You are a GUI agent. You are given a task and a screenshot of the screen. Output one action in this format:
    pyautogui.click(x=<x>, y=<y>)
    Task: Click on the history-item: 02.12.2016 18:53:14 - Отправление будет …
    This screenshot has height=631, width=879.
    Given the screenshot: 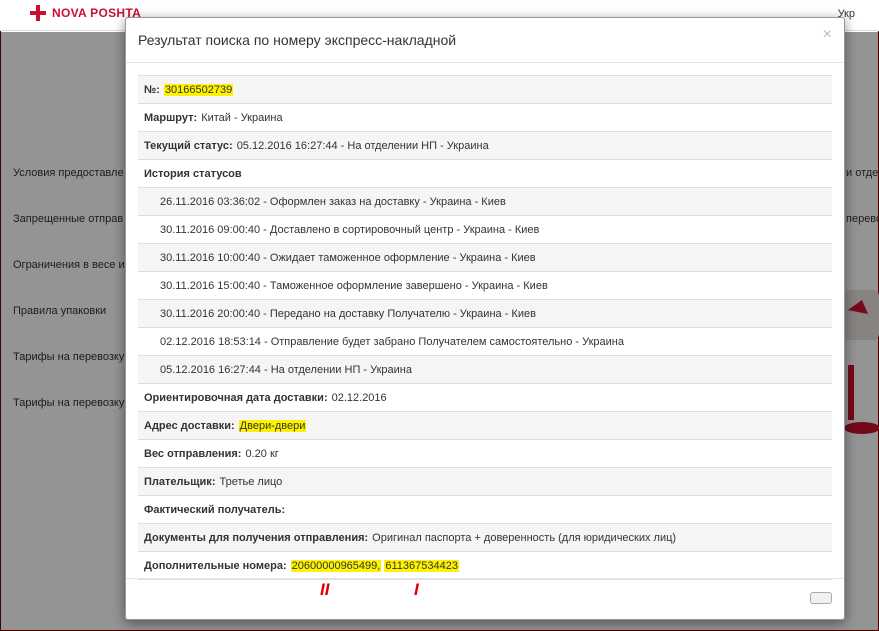 What is the action you would take?
    pyautogui.click(x=485, y=342)
    